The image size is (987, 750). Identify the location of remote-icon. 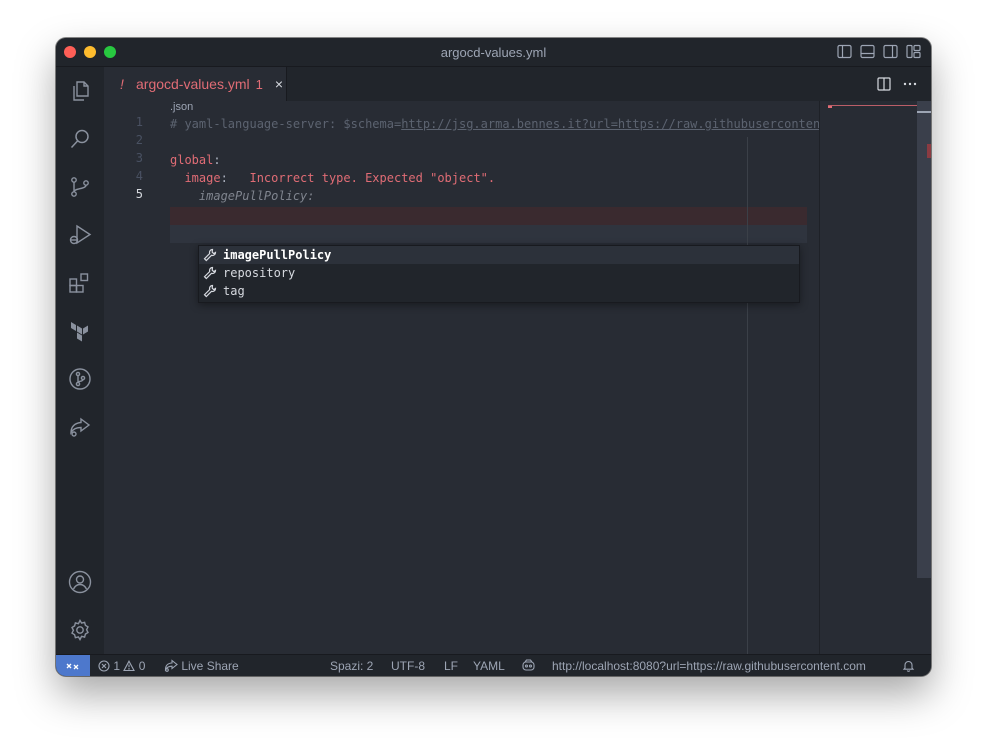
(72, 666).